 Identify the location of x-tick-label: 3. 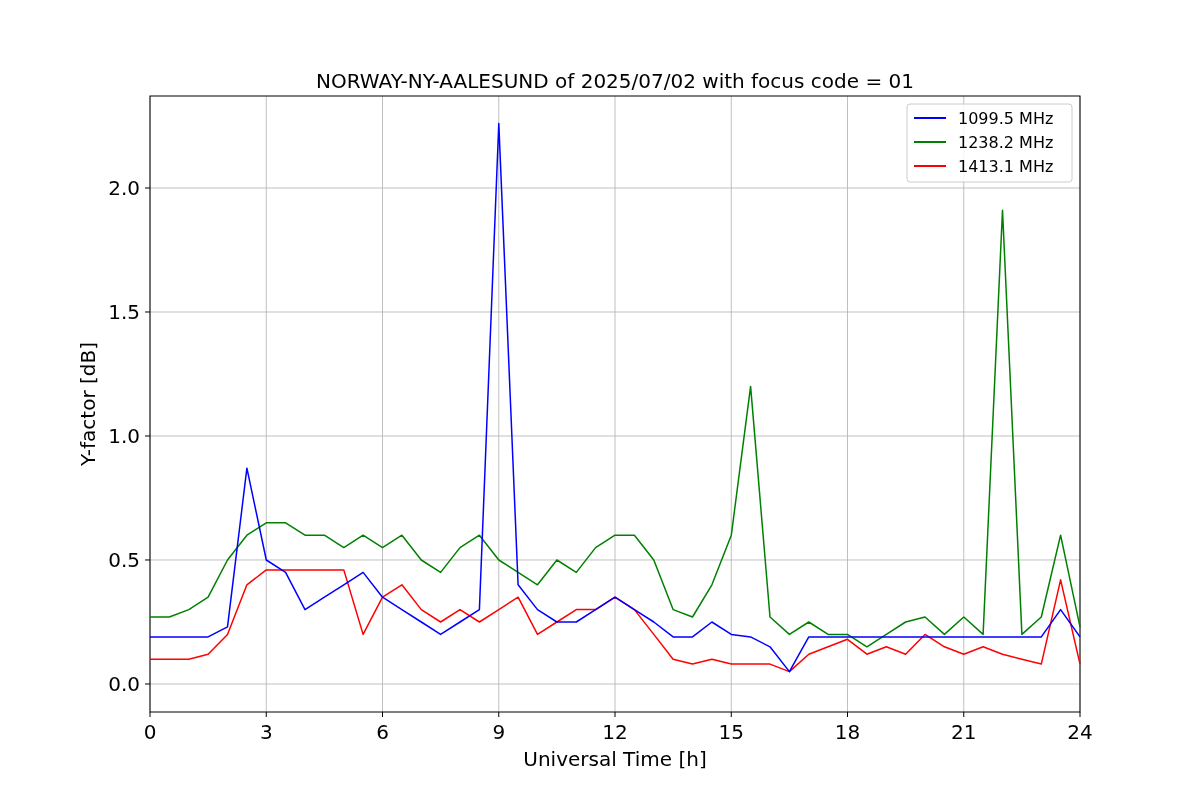
(266, 732).